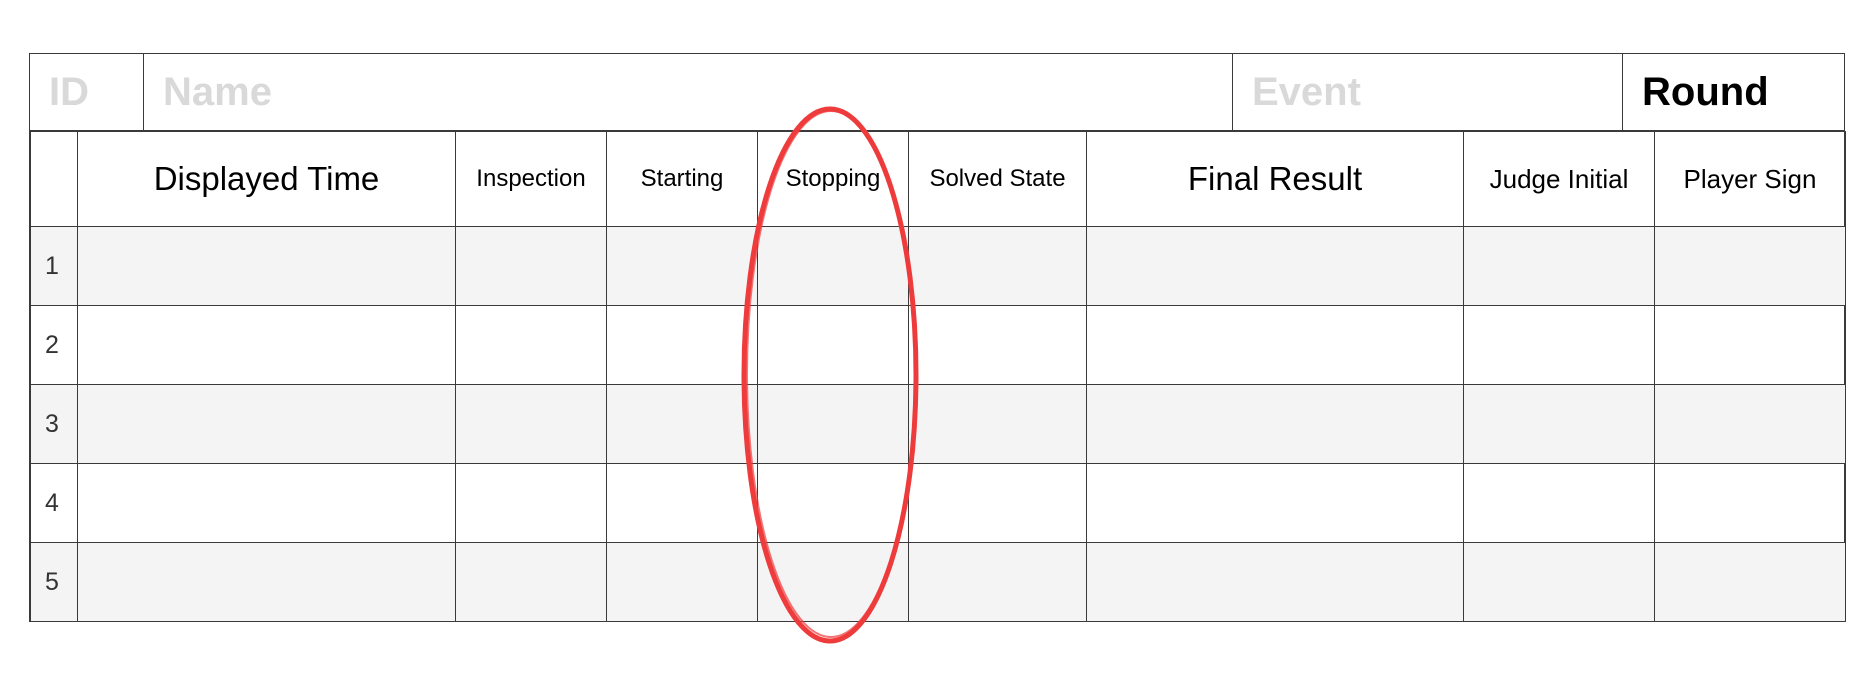  What do you see at coordinates (1275, 179) in the screenshot?
I see `column-header-final-result: Final Result` at bounding box center [1275, 179].